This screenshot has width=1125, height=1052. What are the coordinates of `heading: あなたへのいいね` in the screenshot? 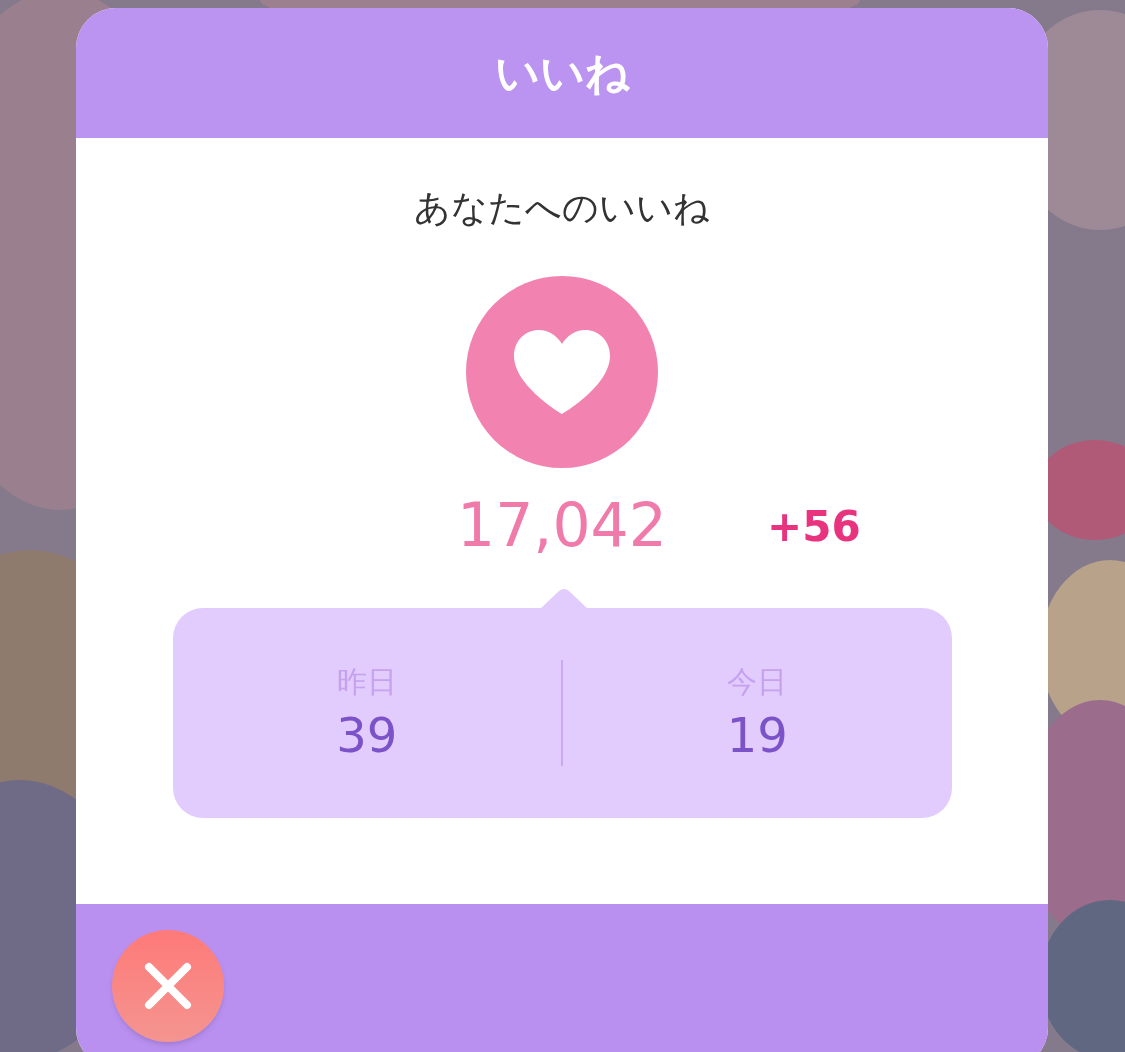 It's located at (562, 208).